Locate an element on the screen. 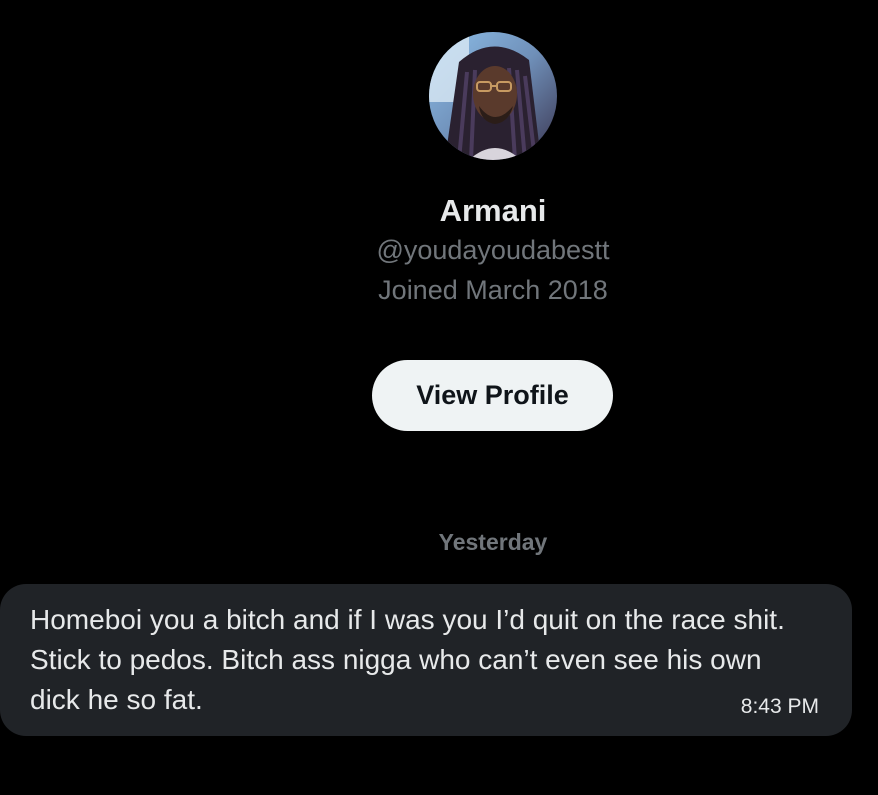  profile-display-name: Armani is located at coordinates (493, 210).